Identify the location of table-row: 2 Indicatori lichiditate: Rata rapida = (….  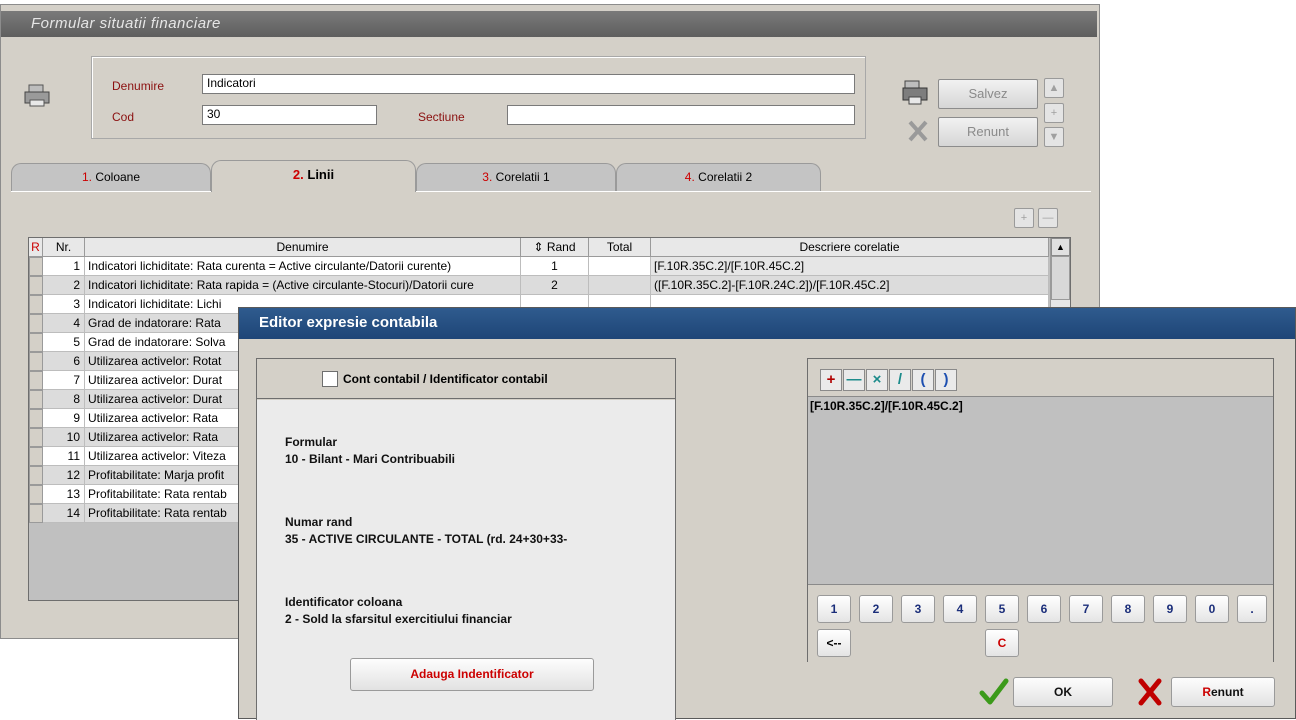
(539, 285).